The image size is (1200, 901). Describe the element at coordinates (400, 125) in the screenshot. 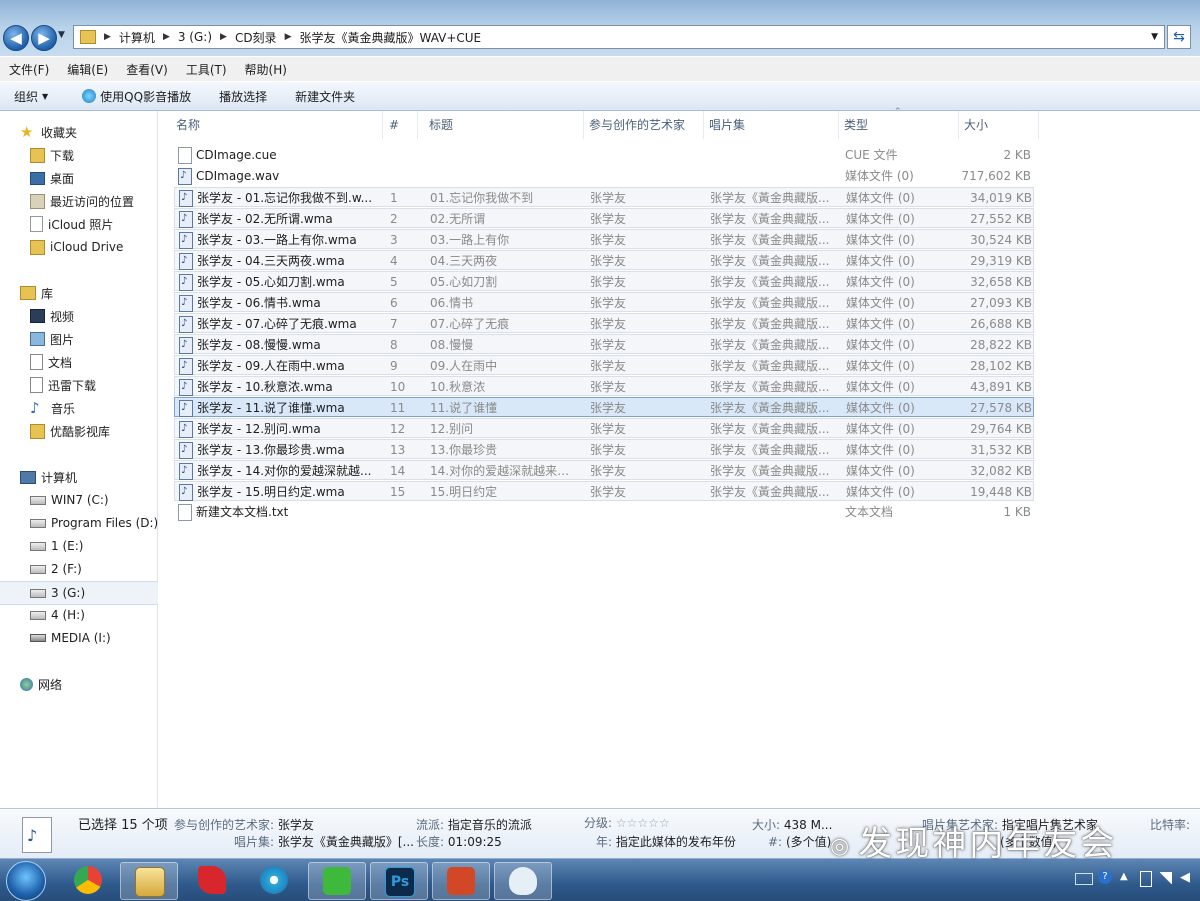

I see `column-header-number: #` at that location.